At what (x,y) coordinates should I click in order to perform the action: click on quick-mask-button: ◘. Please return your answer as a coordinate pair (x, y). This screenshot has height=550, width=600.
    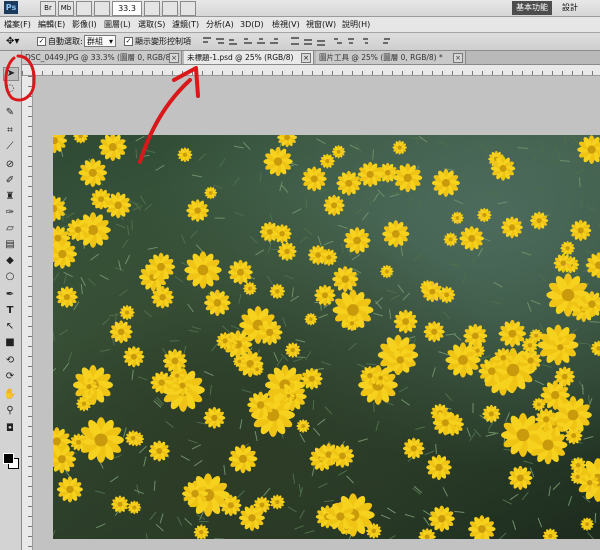
    Looking at the image, I should click on (10, 429).